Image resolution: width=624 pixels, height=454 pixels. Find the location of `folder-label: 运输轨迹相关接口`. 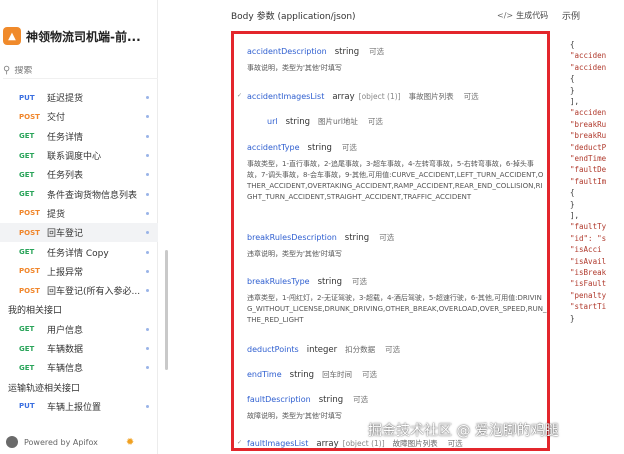

folder-label: 运输轨迹相关接口 is located at coordinates (44, 388).